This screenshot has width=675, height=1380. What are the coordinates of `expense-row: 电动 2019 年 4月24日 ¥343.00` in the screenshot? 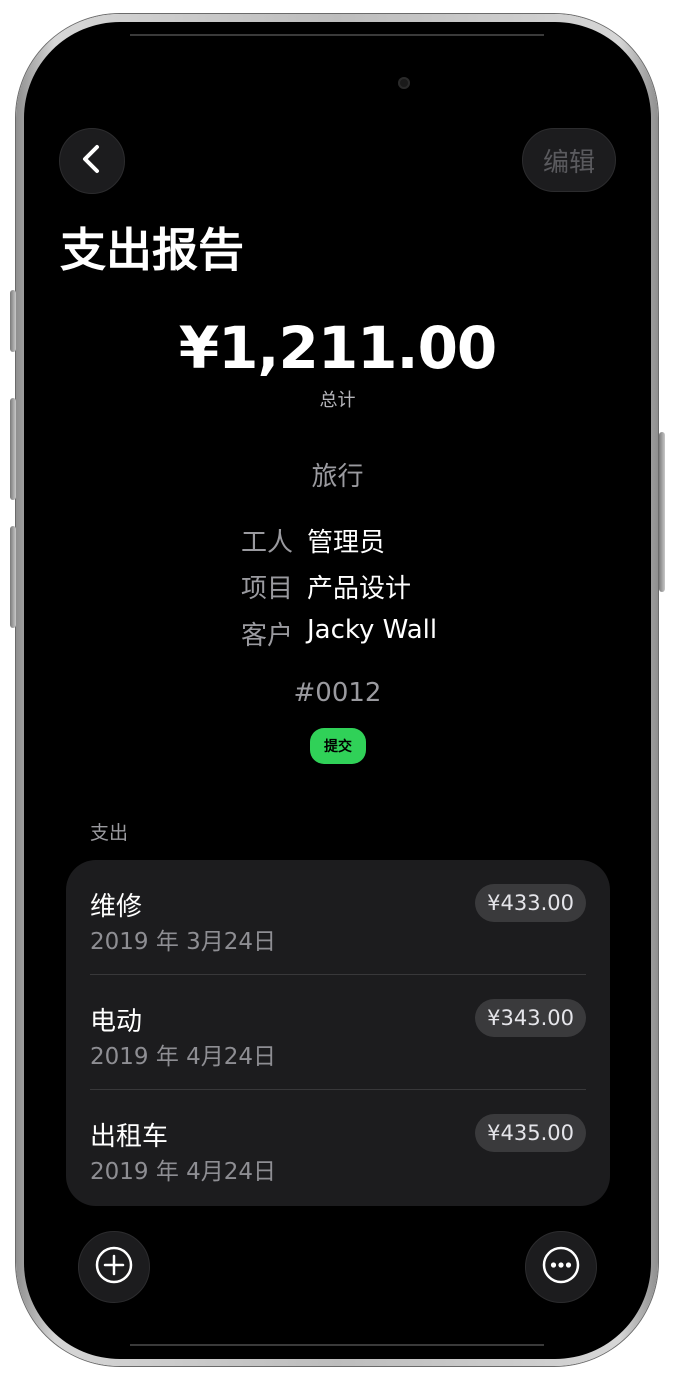 It's located at (338, 1032).